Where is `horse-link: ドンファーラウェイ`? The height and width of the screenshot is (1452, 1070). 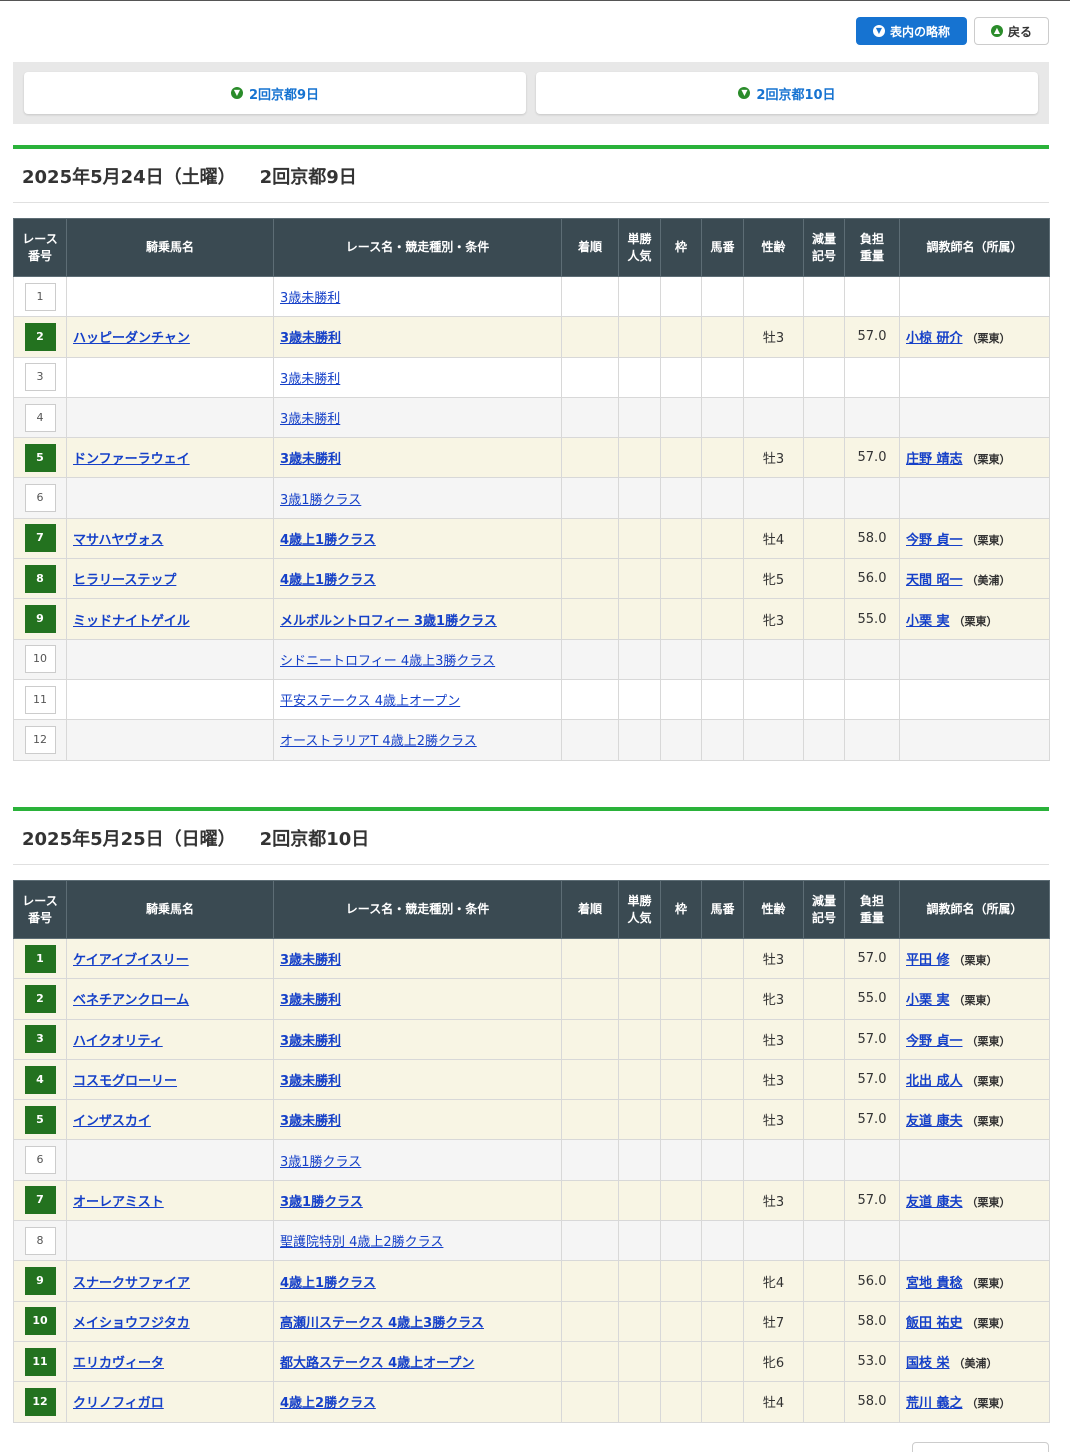 horse-link: ドンファーラウェイ is located at coordinates (131, 459).